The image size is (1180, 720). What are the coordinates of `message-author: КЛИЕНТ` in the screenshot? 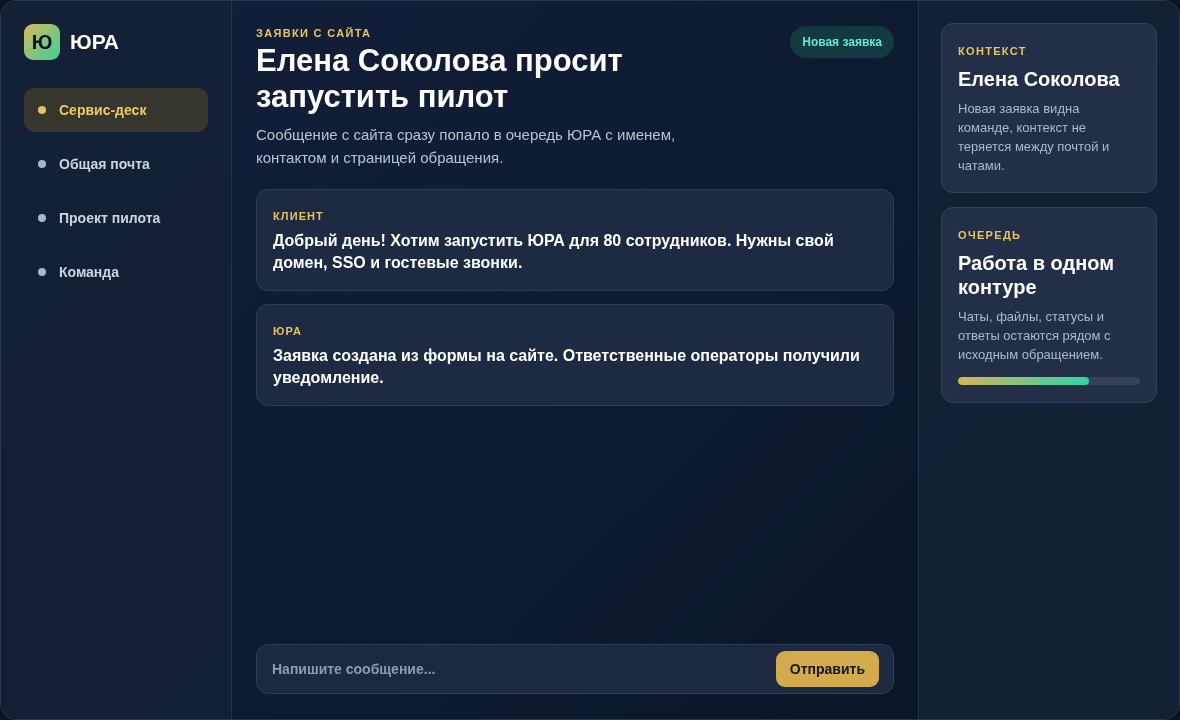 It's located at (299, 216).